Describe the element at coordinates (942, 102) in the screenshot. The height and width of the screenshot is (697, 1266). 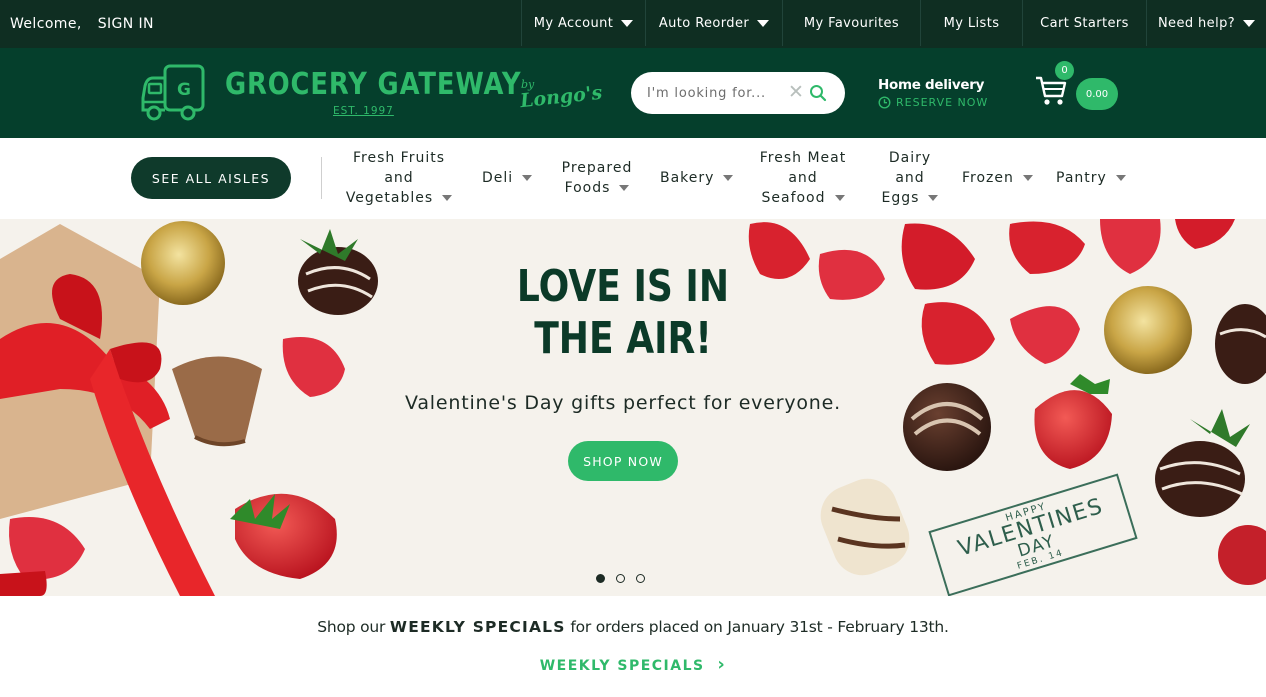
I see `reserve-now-label: RESERVE NOW` at that location.